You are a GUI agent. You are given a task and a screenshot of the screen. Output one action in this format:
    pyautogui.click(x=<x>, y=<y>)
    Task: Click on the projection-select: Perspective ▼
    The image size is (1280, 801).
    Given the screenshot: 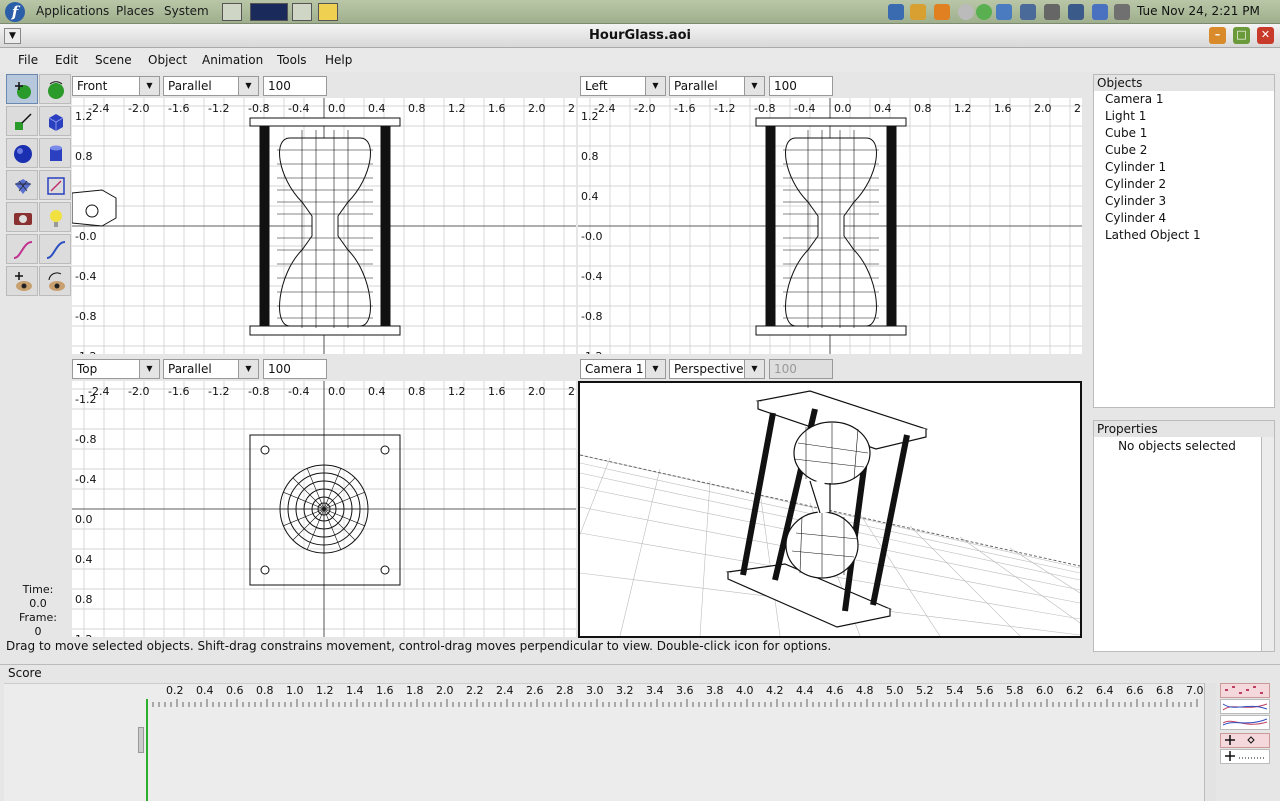 What is the action you would take?
    pyautogui.click(x=717, y=369)
    